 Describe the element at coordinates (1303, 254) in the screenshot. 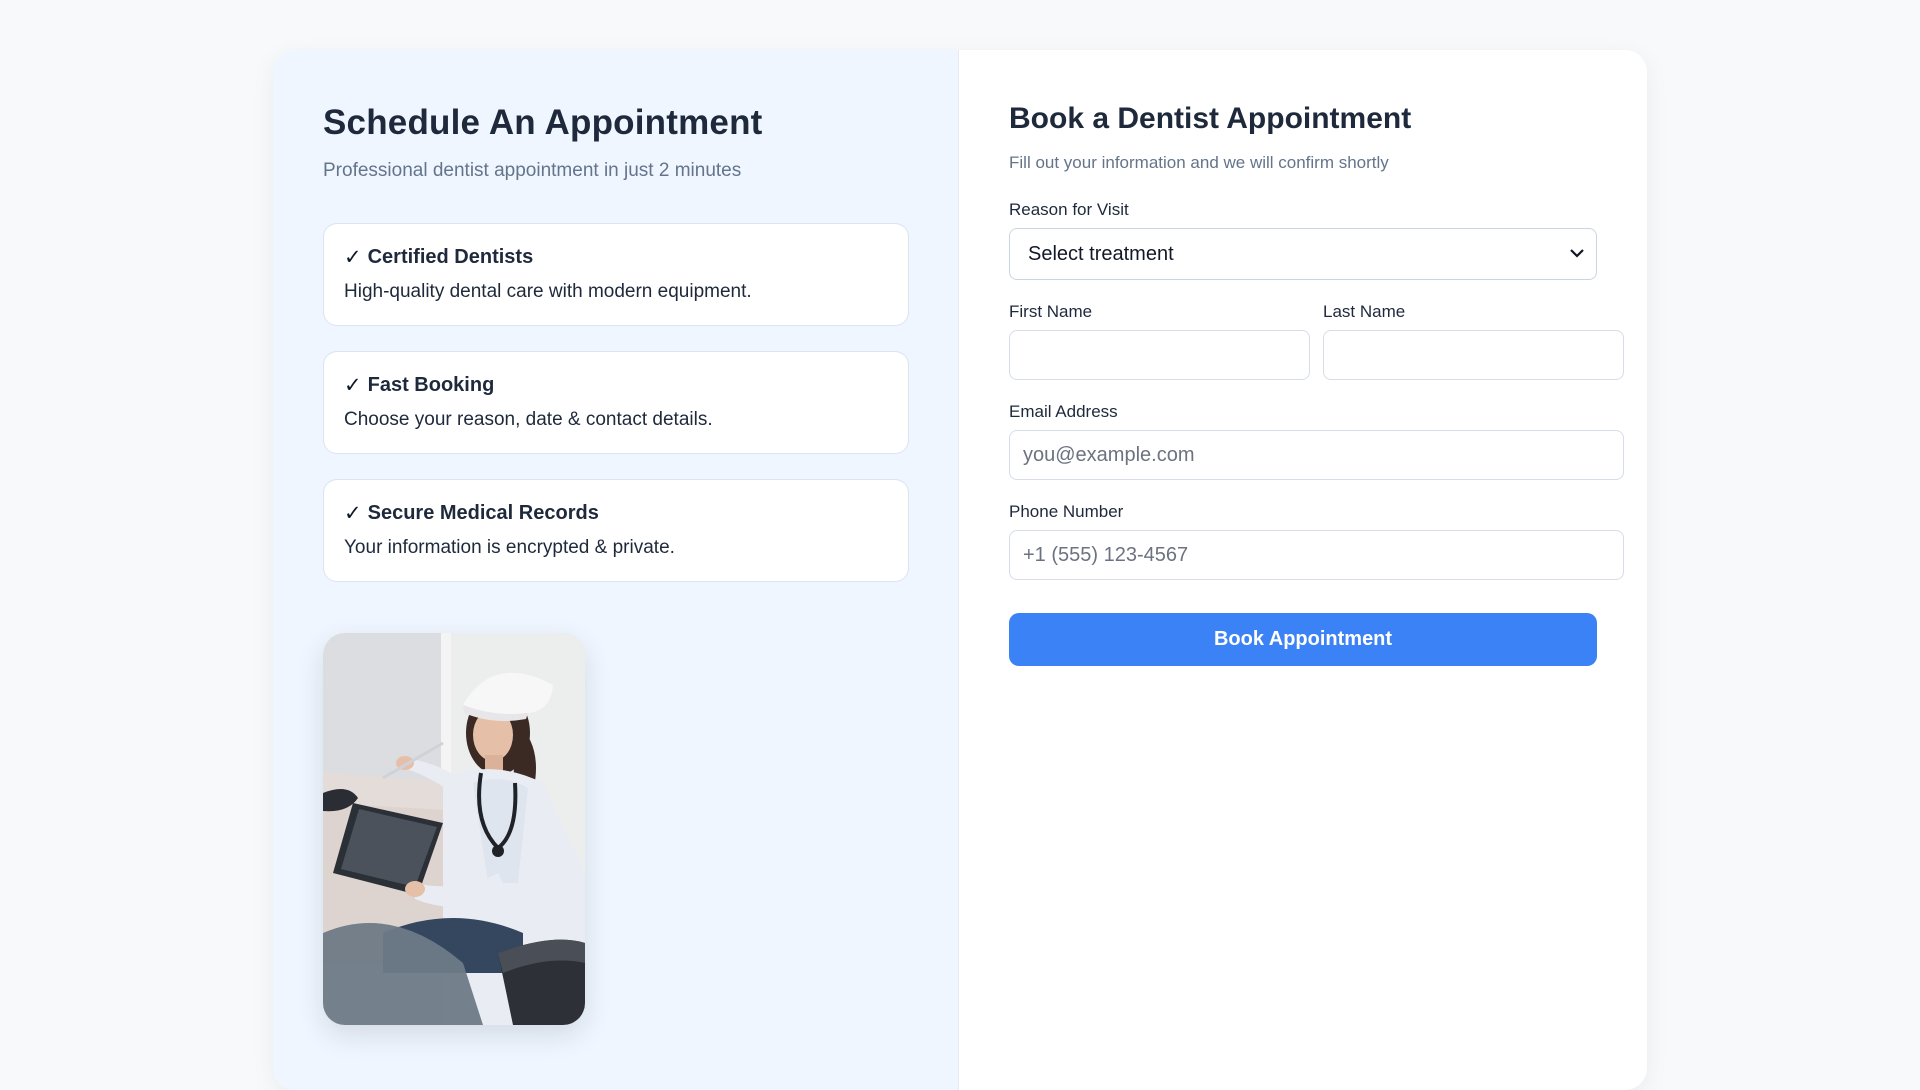

I see `reason-select: Select treatment` at that location.